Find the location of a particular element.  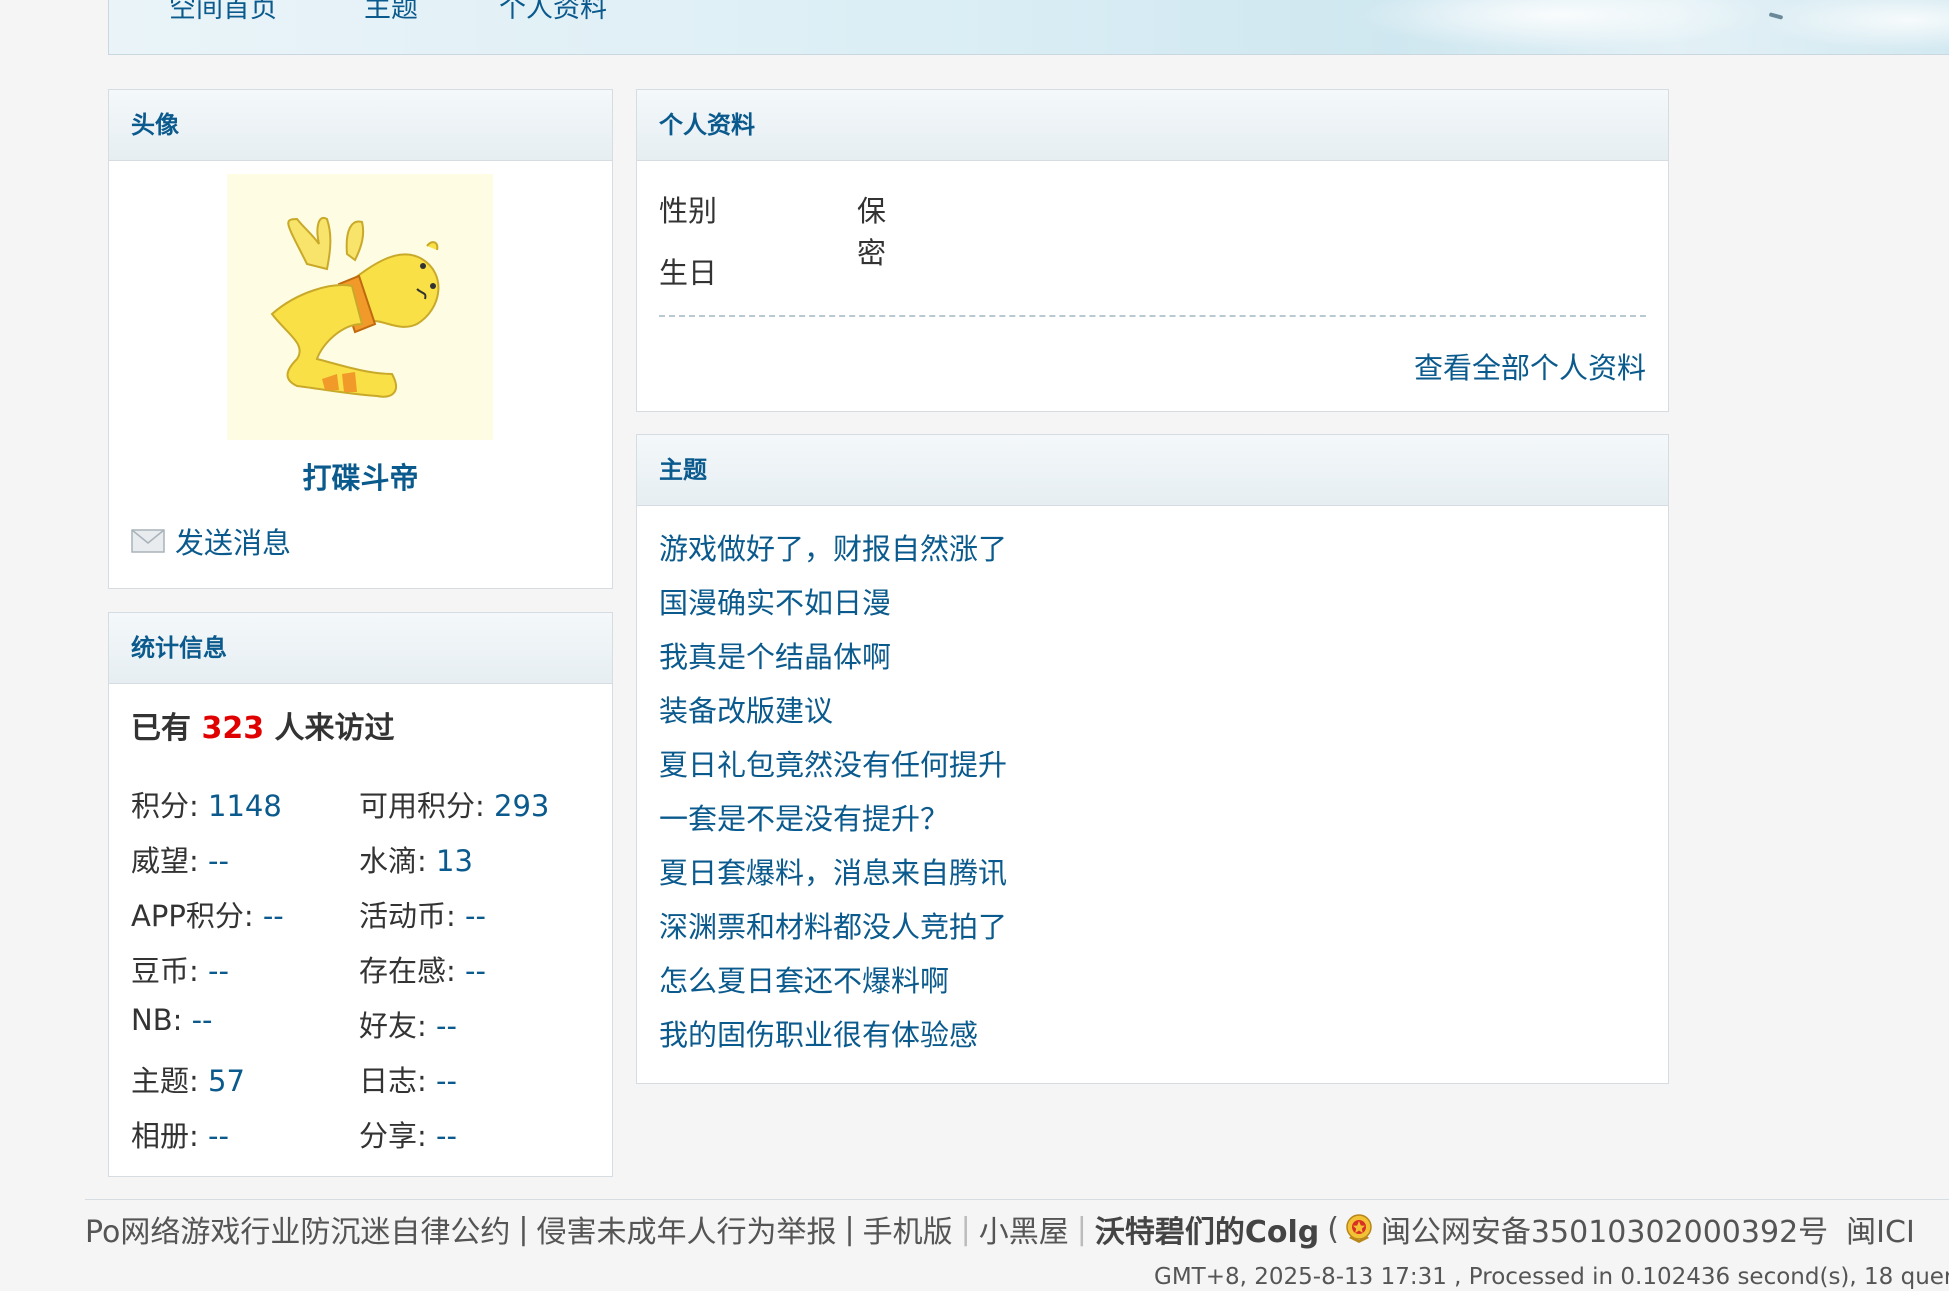

footer-link-blackroom: 小黑屋 is located at coordinates (1024, 1229).